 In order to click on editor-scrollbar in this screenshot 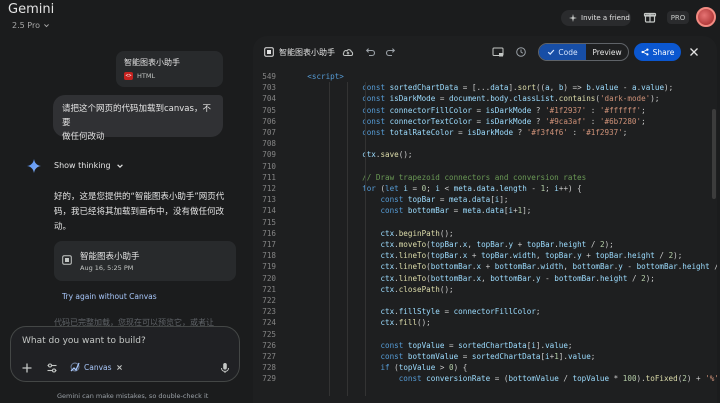, I will do `click(714, 236)`.